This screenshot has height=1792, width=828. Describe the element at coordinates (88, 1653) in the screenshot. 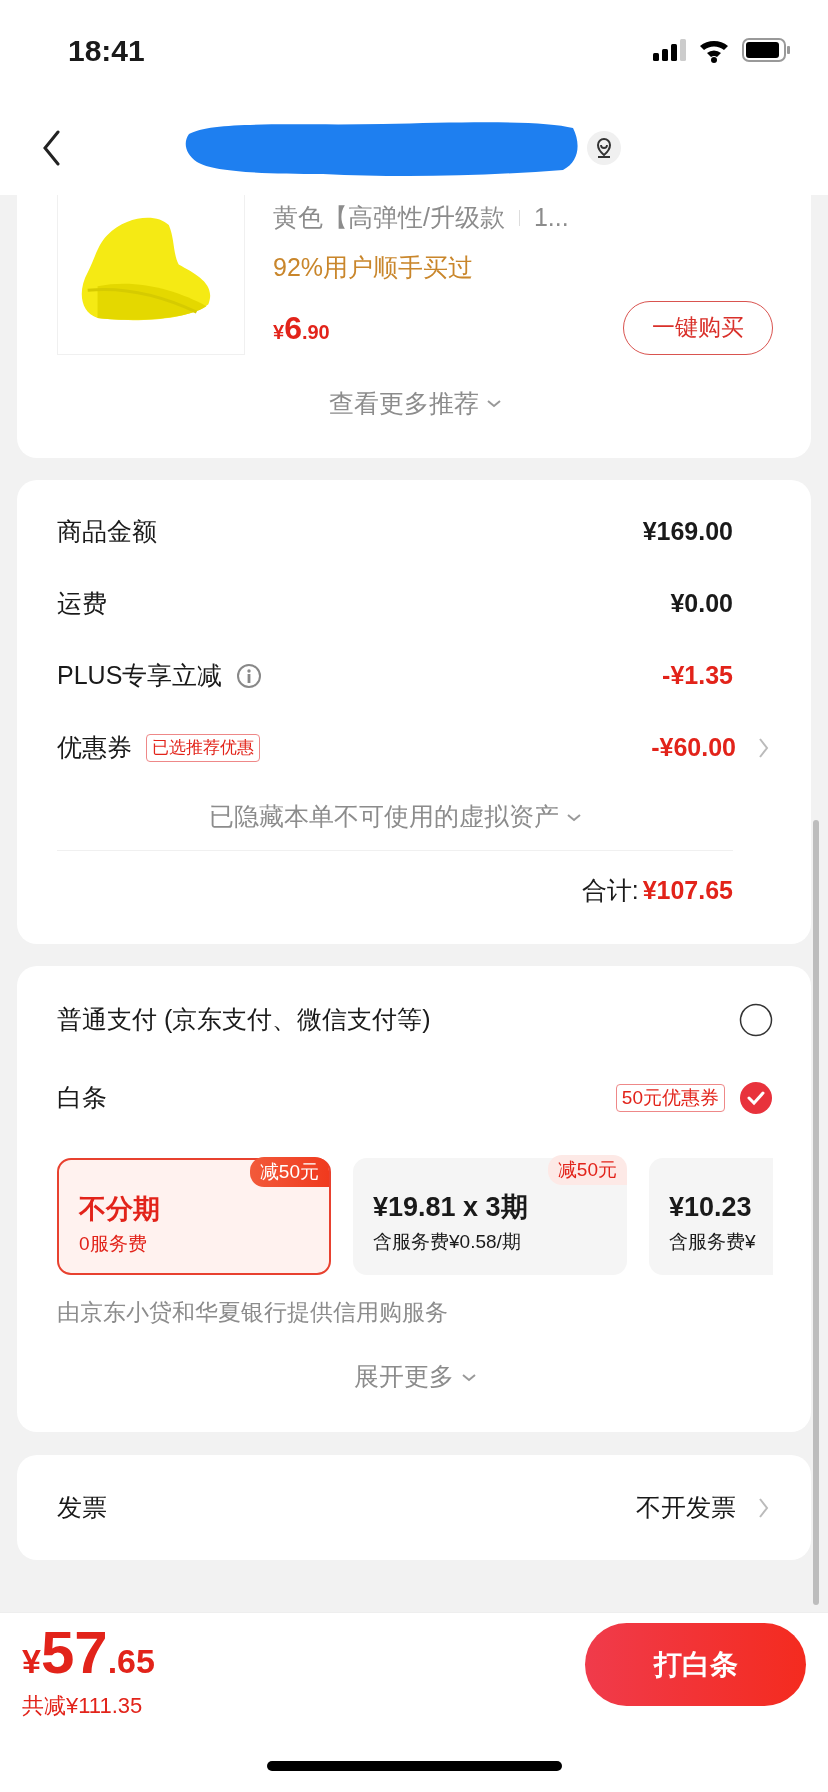

I see `total-price: ¥57.65` at that location.